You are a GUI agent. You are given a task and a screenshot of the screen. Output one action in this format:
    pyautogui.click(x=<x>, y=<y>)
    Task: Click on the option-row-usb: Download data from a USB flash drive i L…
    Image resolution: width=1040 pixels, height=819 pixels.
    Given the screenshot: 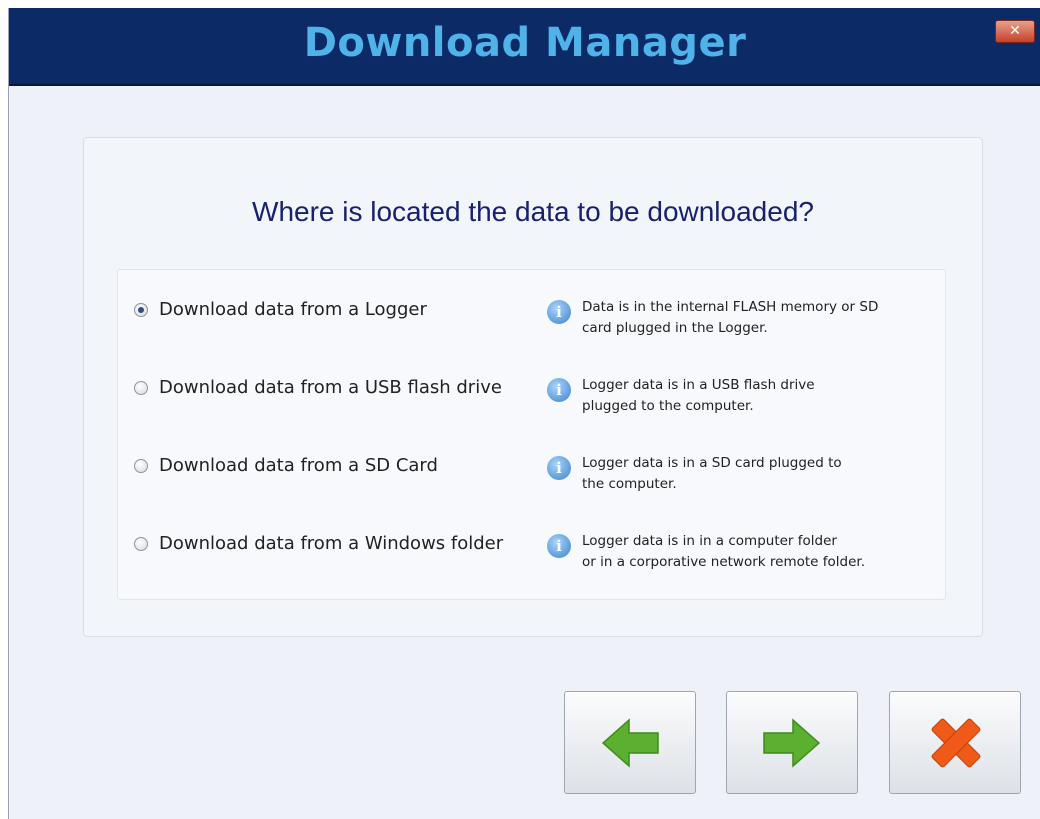 What is the action you would take?
    pyautogui.click(x=531, y=407)
    